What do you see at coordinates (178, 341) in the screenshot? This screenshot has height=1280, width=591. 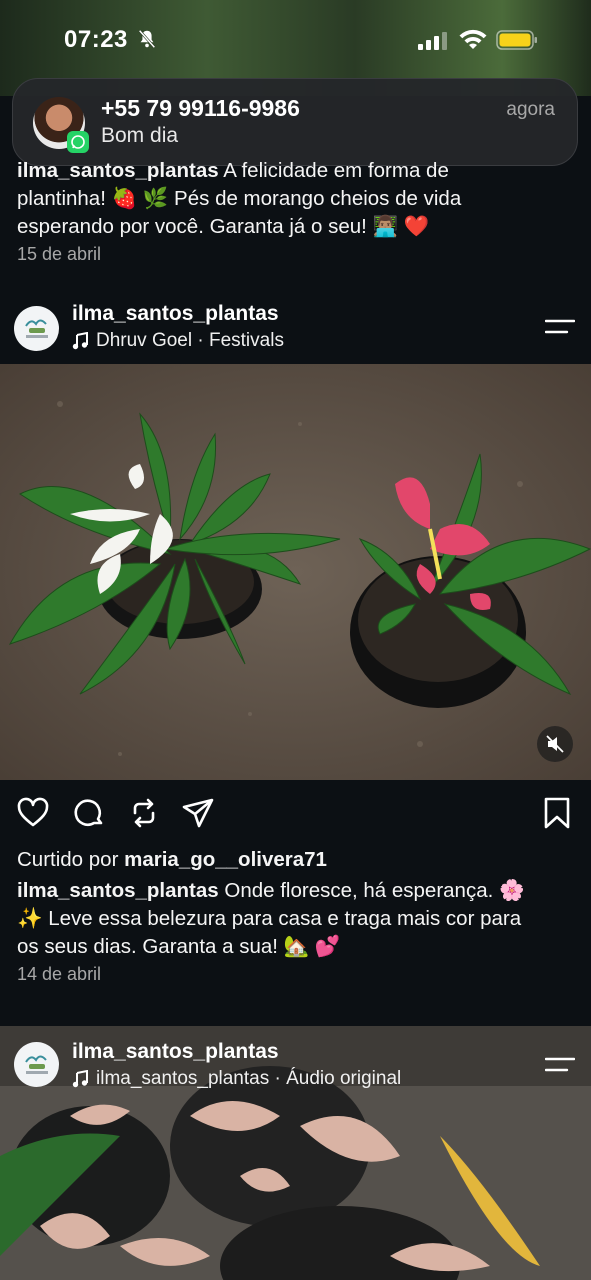 I see `audio-link: Dhruv Goel · Festivals` at bounding box center [178, 341].